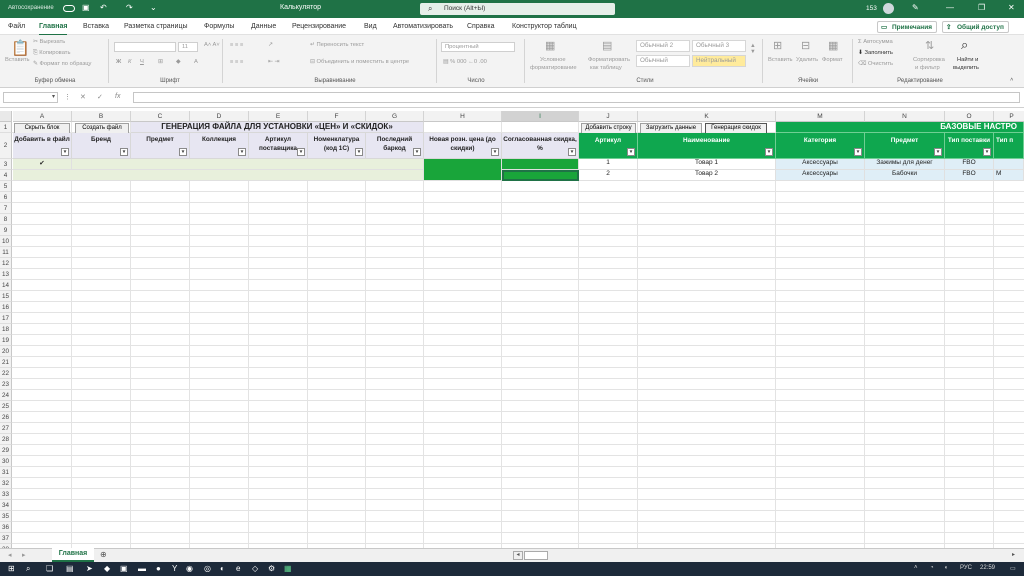 This screenshot has width=1024, height=576. I want to click on scroll-right-icon: ▸, so click(1013, 554).